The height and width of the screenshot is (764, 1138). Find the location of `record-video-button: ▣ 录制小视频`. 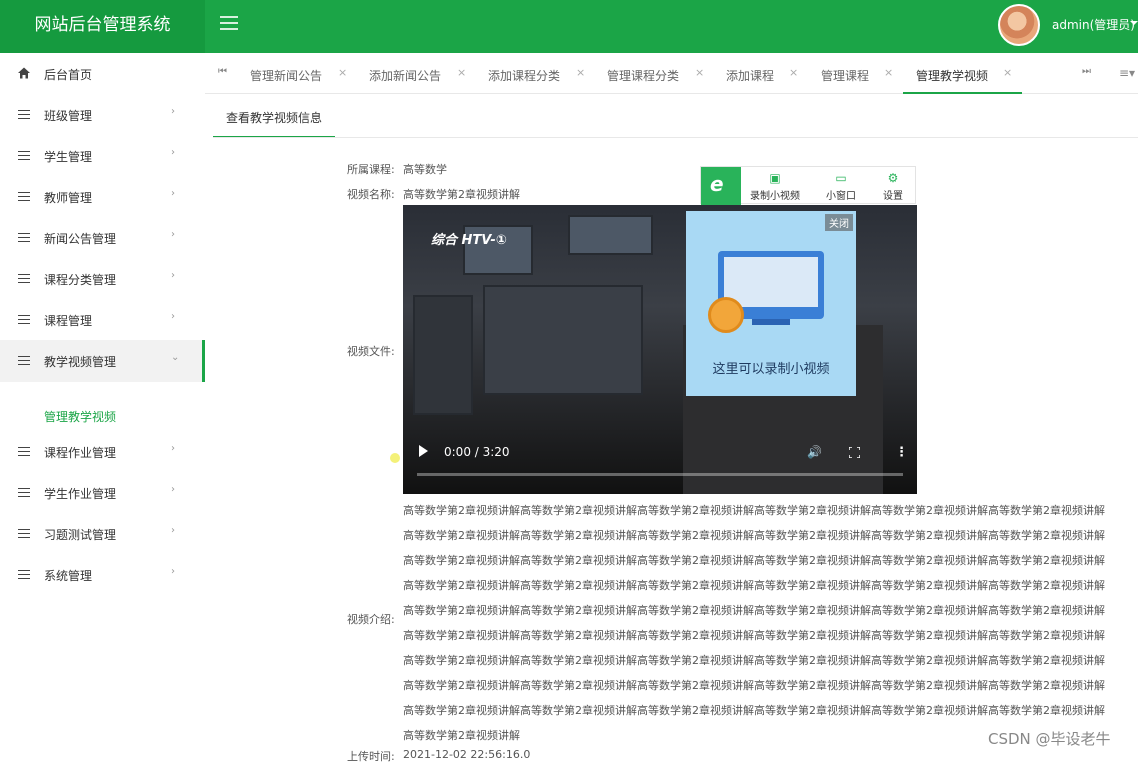

record-video-button: ▣ 录制小视频 is located at coordinates (775, 186).